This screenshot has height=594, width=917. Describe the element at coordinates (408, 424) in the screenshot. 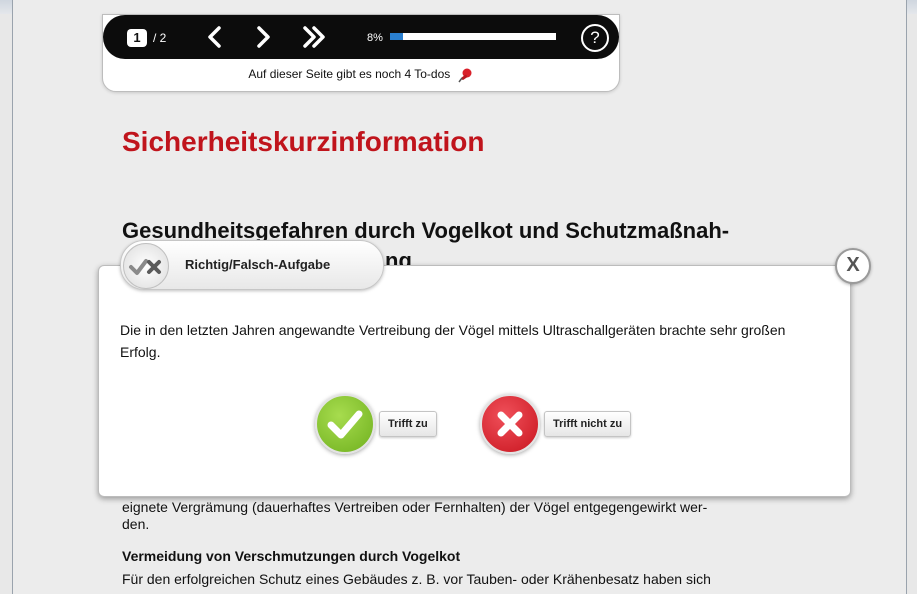

I see `true-answer-label: Trifft zu` at that location.